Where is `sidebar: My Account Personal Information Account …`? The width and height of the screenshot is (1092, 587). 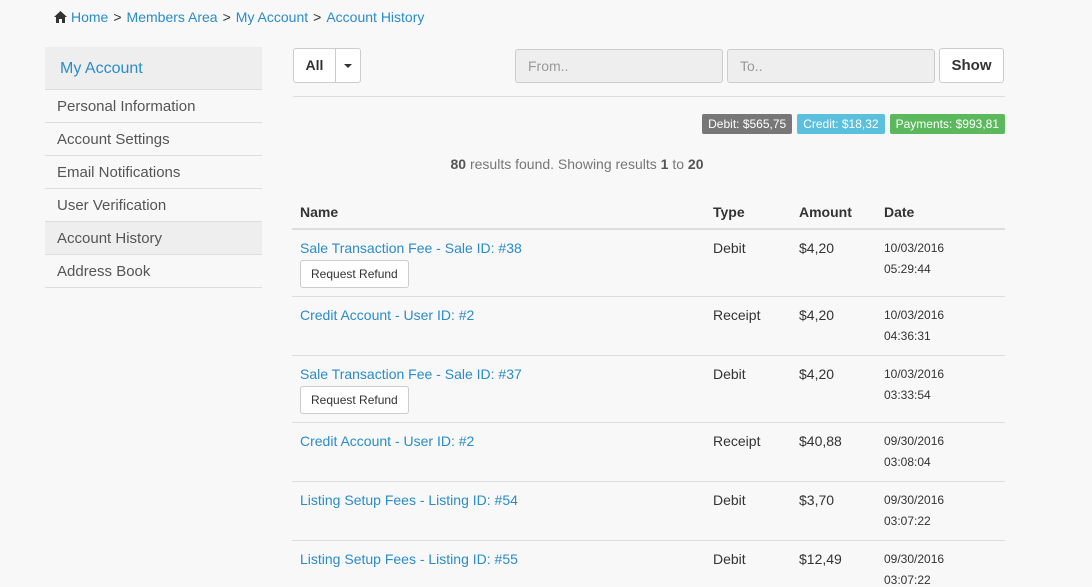 sidebar: My Account Personal Information Account … is located at coordinates (153, 167).